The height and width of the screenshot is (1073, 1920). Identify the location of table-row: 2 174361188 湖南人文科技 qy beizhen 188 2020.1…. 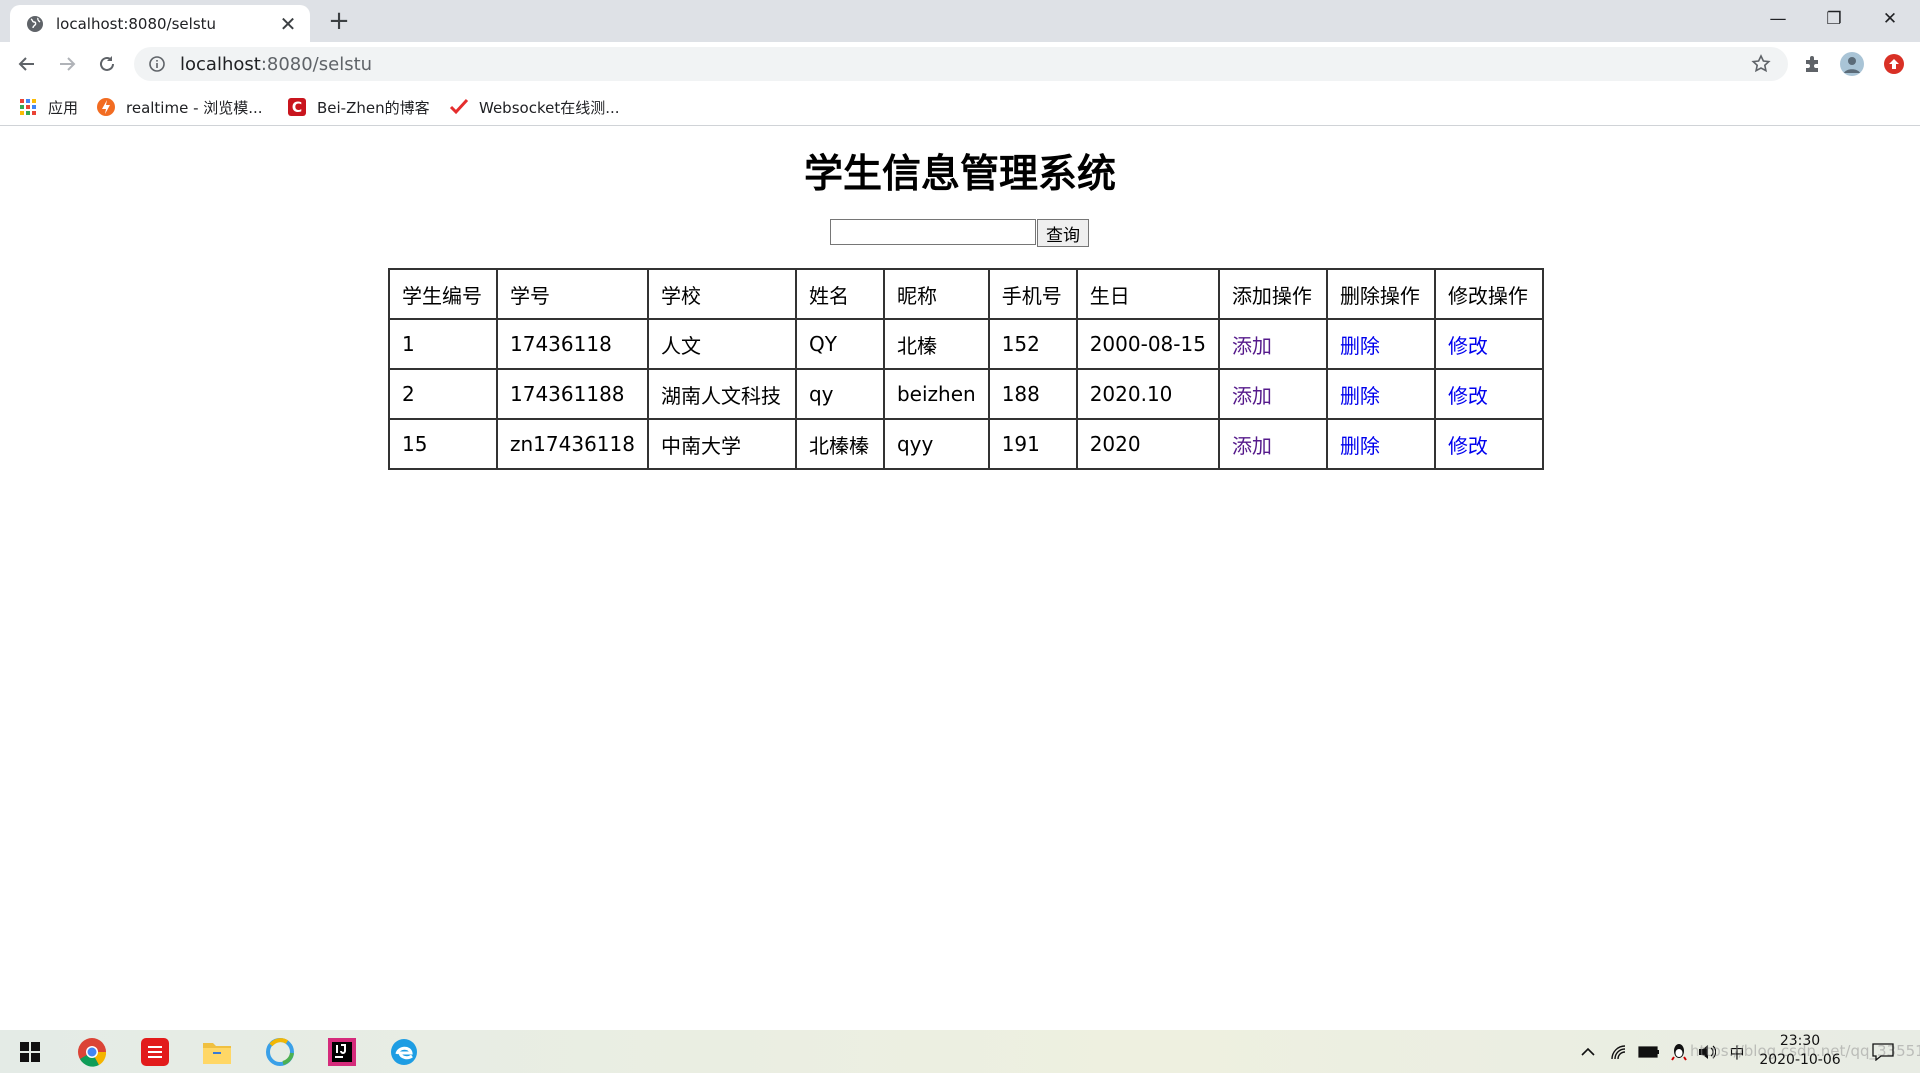
(966, 394).